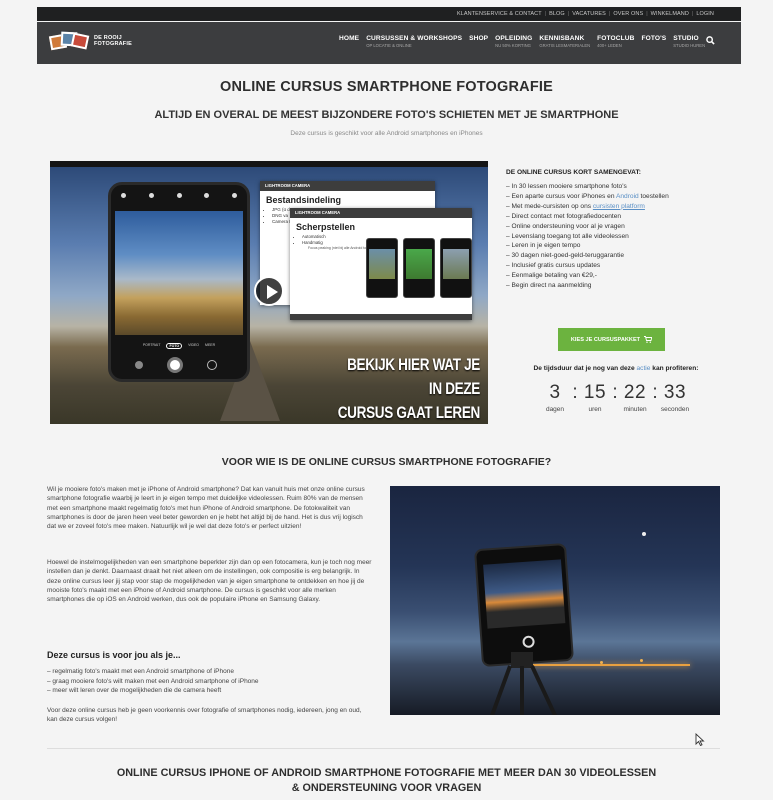 The height and width of the screenshot is (800, 773). I want to click on nav-sublabel: GRATIS LESMATERIALEN, so click(565, 45).